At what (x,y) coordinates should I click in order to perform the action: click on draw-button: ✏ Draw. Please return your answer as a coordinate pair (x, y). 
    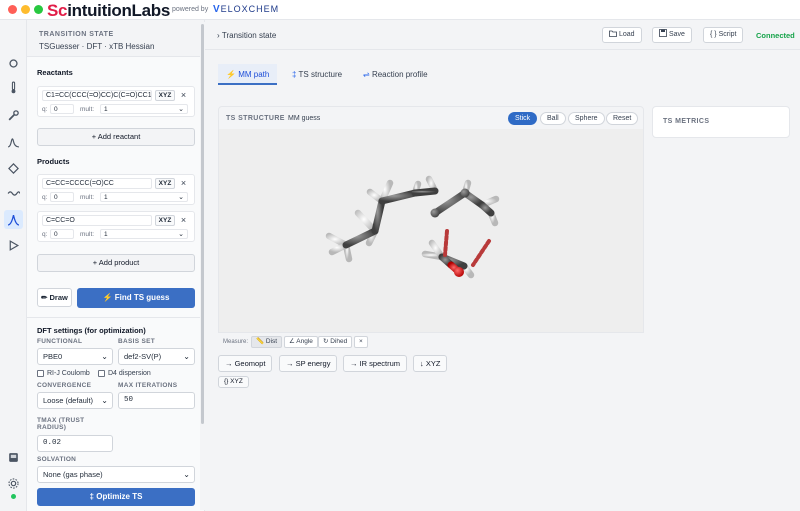
    Looking at the image, I should click on (54, 297).